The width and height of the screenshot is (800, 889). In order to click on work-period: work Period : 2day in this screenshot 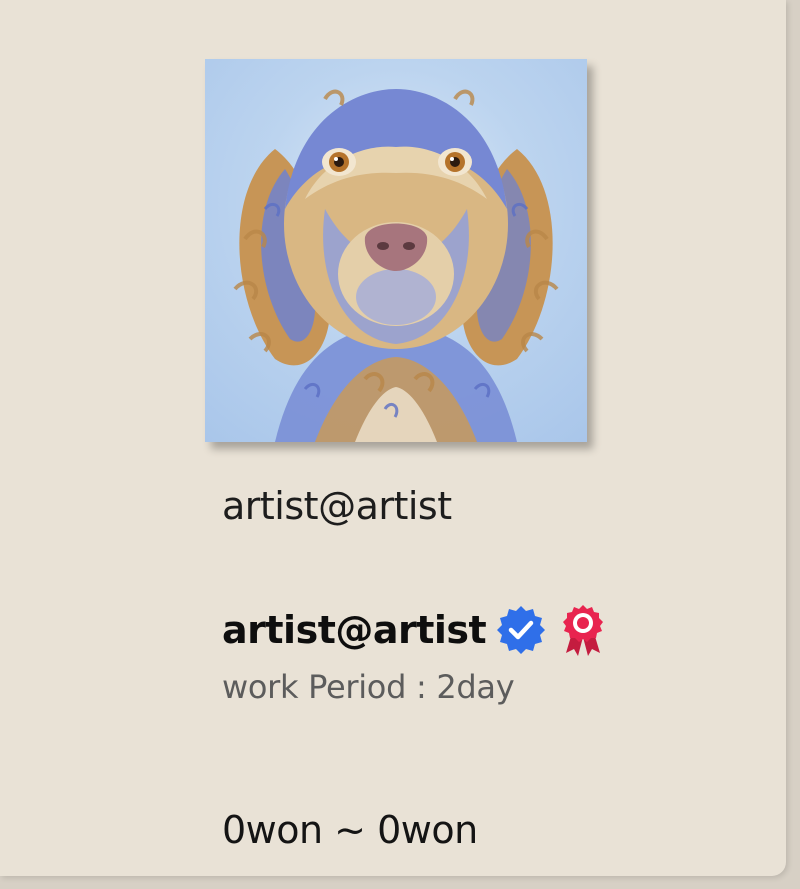, I will do `click(368, 687)`.